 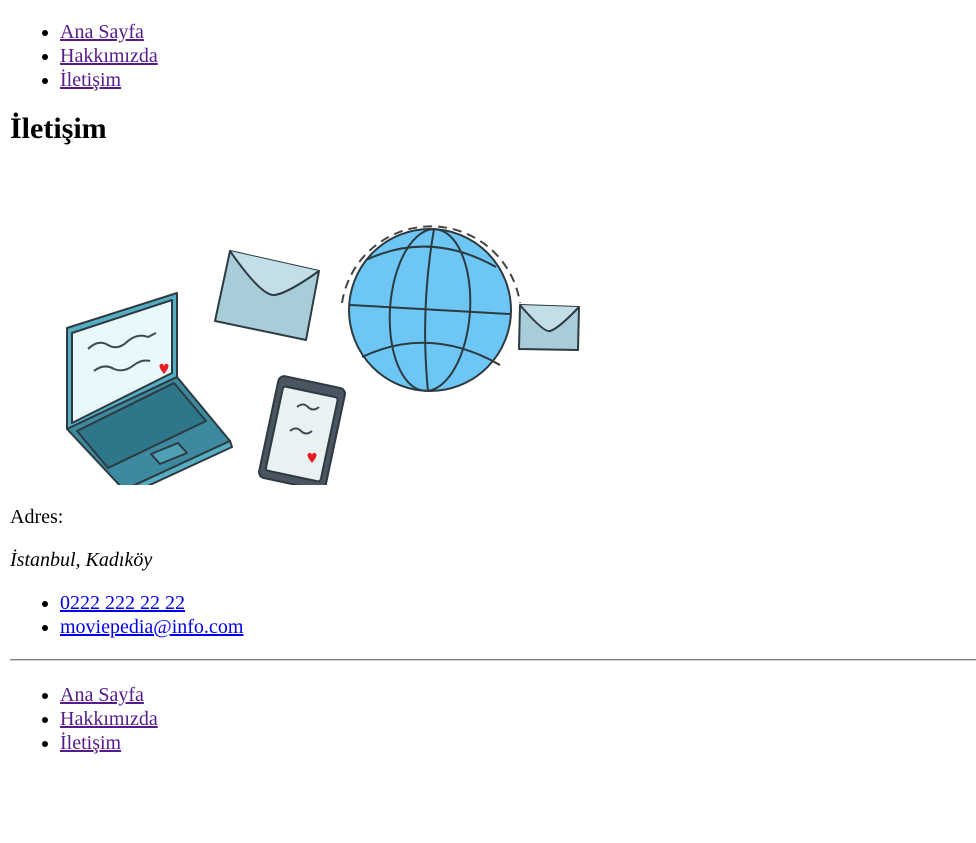 What do you see at coordinates (81, 560) in the screenshot?
I see `address-value: İstanbul, Kadıköy` at bounding box center [81, 560].